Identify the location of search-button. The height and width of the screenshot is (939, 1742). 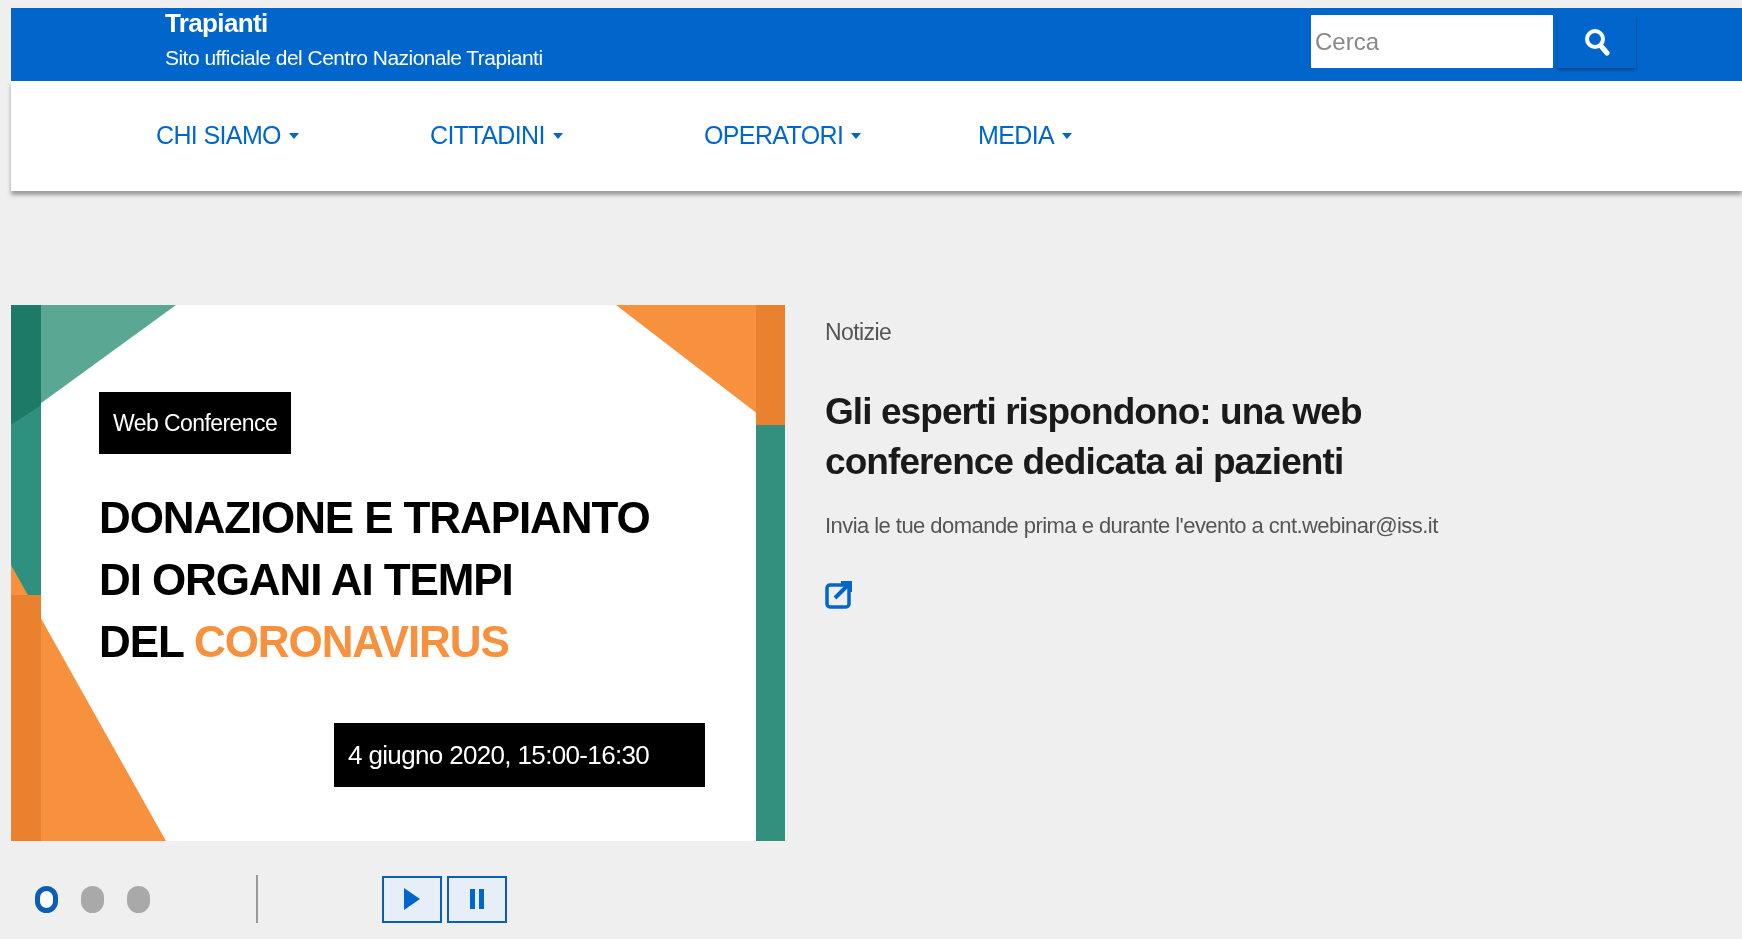
(1597, 41).